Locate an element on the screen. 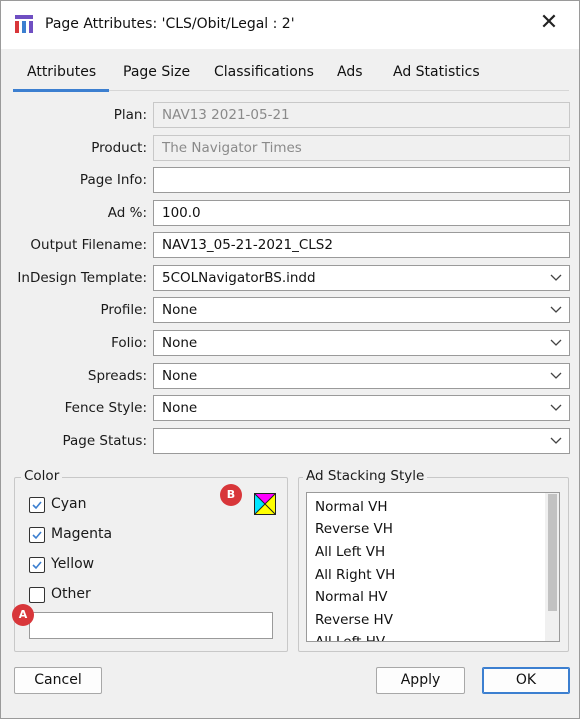 This screenshot has height=719, width=580. scrollbar-thumb is located at coordinates (552, 552).